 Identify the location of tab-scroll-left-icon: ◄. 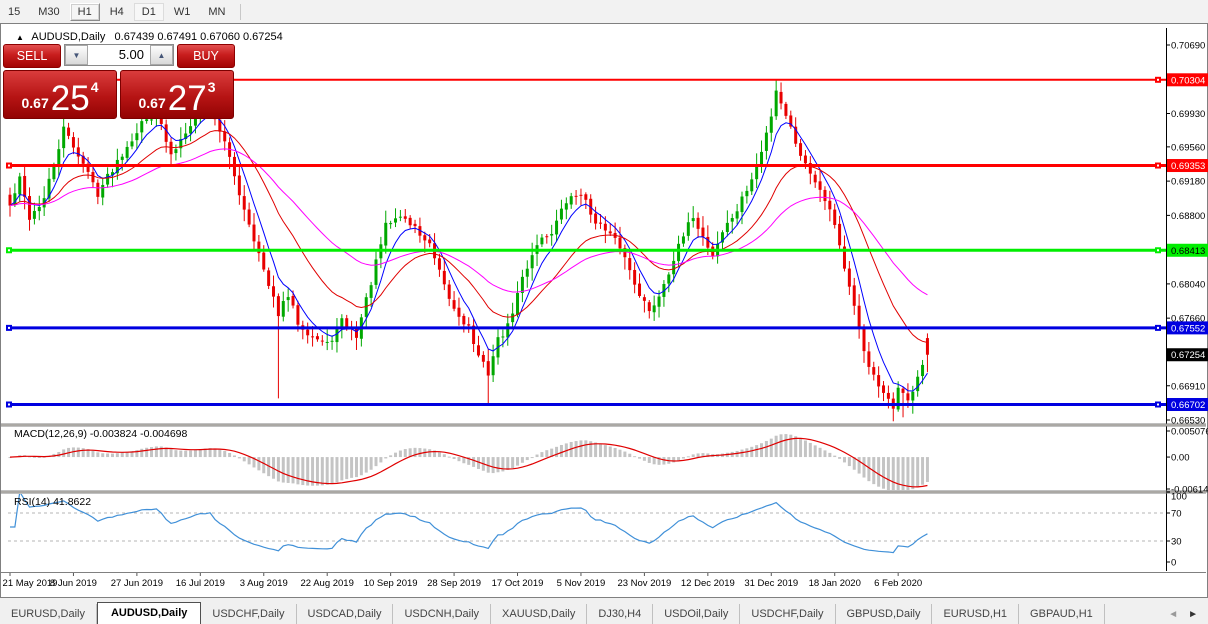
(1173, 614).